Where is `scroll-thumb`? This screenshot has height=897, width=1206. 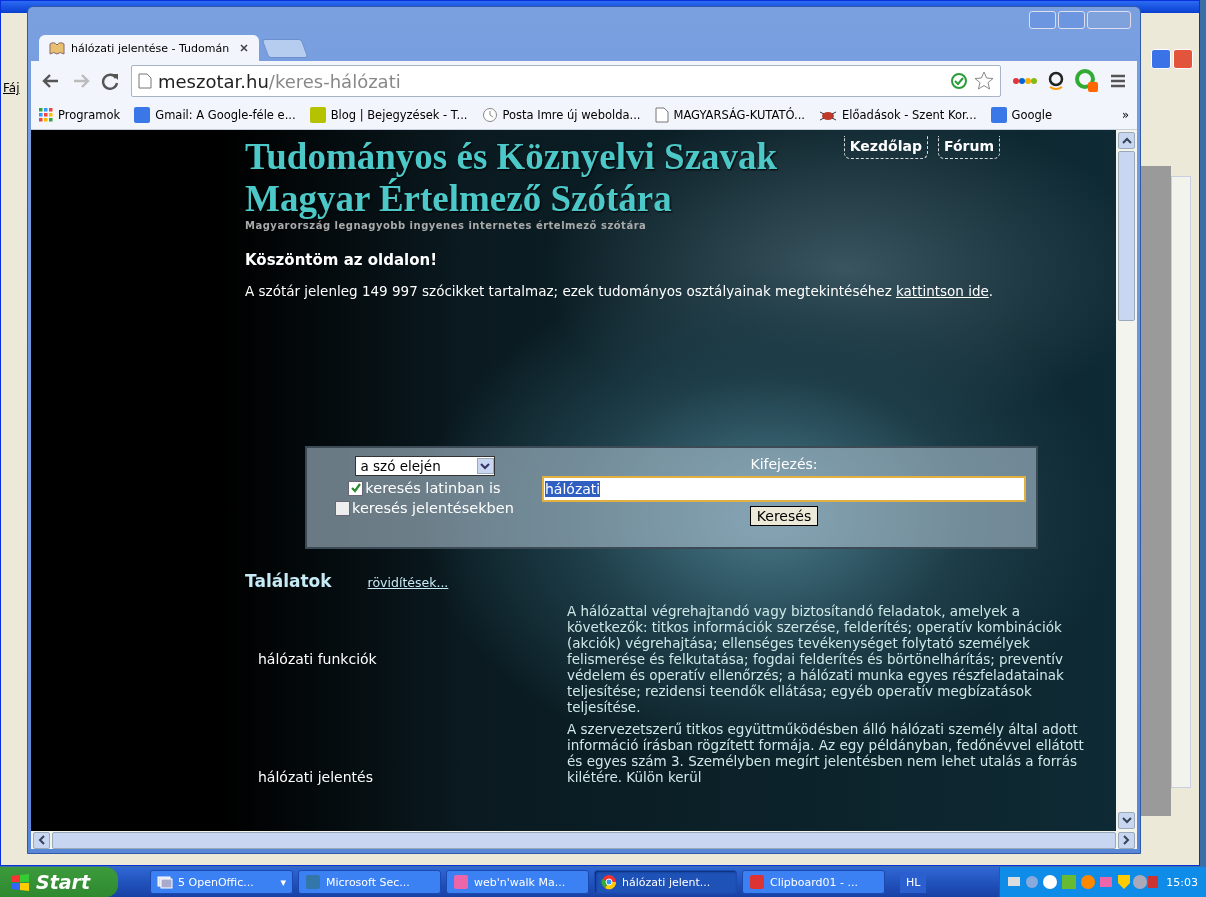 scroll-thumb is located at coordinates (1126, 236).